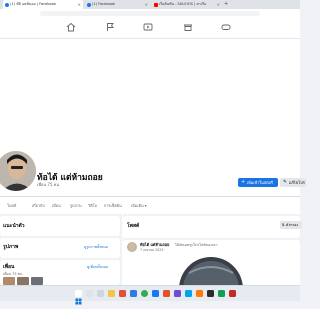 Image resolution: width=320 pixels, height=309 pixels. I want to click on browser-tab-youtube: เรือต้นทัน - SULEIOS | หาเรือ ×, so click(187, 4).